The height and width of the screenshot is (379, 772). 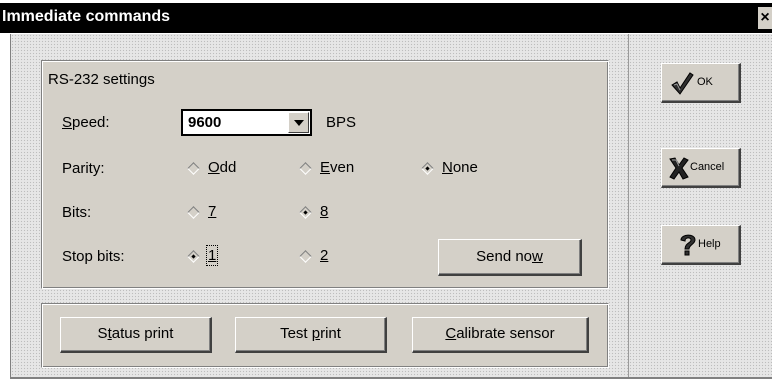 I want to click on status-print-button: Status print, so click(x=136, y=335).